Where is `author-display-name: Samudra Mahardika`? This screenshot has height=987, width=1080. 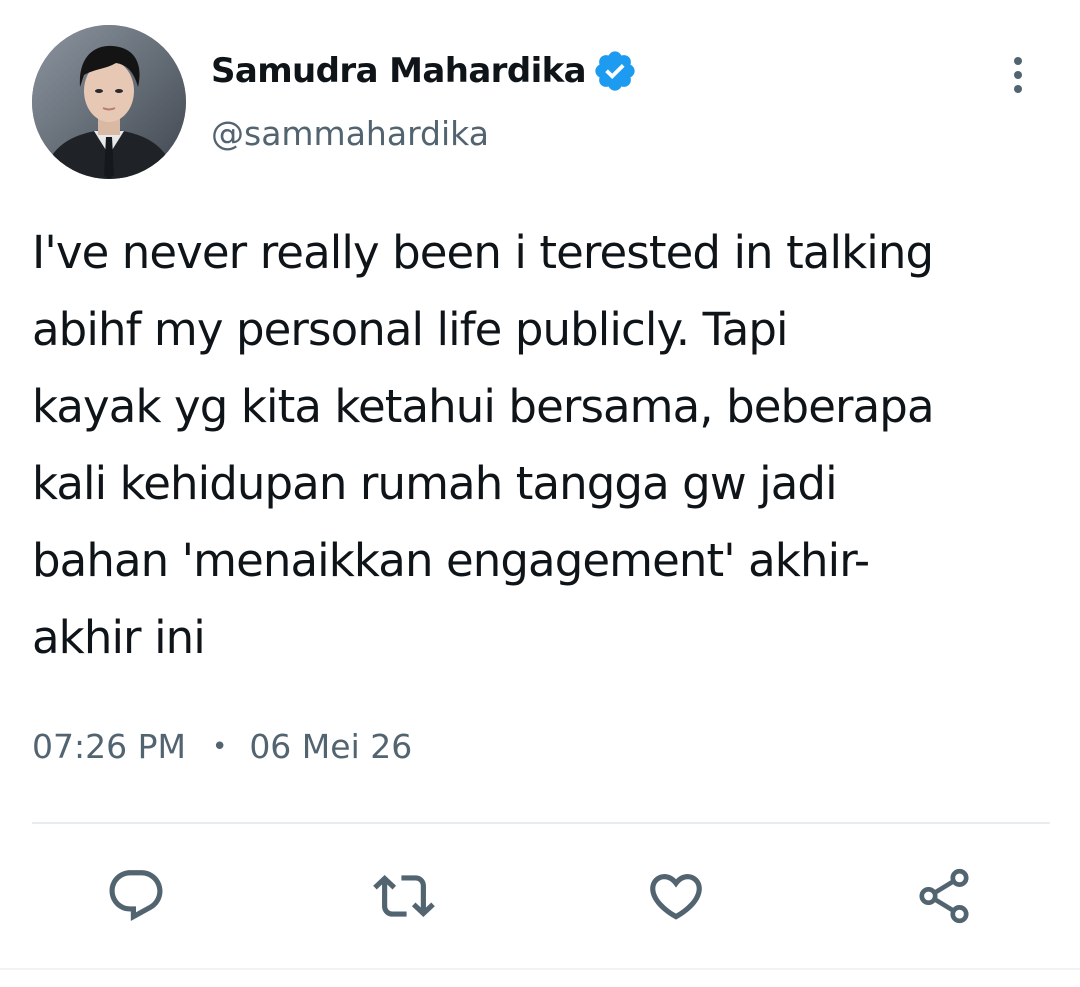
author-display-name: Samudra Mahardika is located at coordinates (399, 71).